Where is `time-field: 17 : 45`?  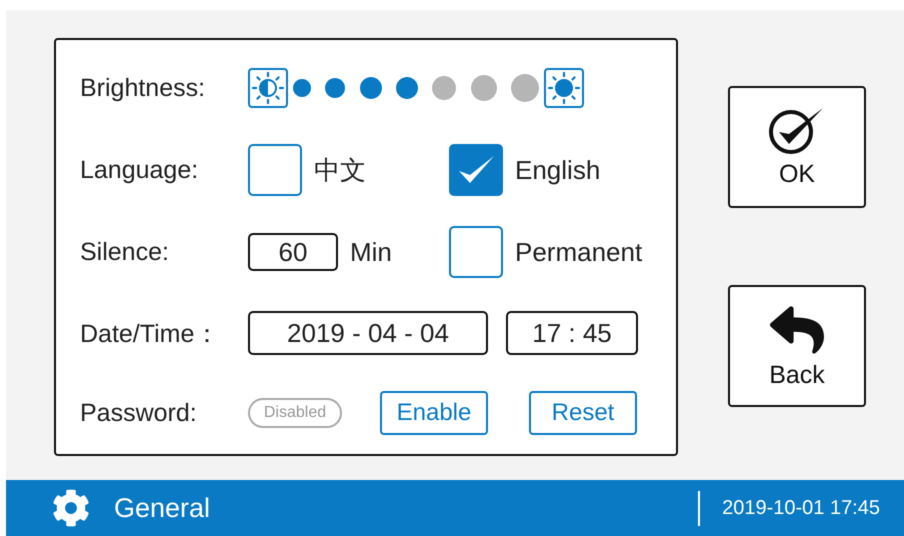
time-field: 17 : 45 is located at coordinates (572, 333).